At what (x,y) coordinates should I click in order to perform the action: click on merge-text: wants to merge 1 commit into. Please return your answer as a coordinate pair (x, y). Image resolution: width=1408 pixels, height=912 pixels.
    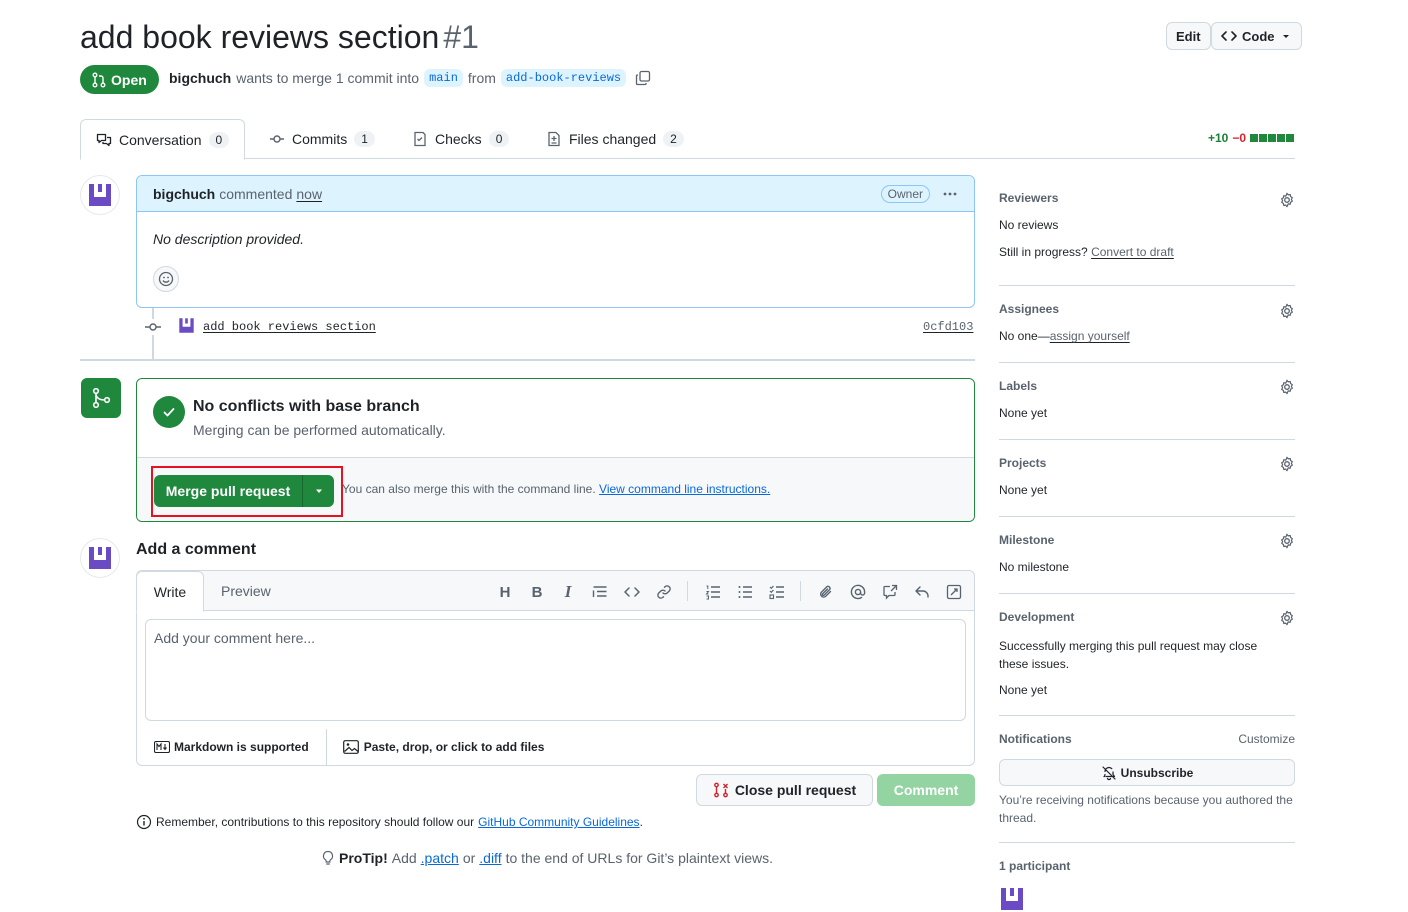
    Looking at the image, I should click on (328, 78).